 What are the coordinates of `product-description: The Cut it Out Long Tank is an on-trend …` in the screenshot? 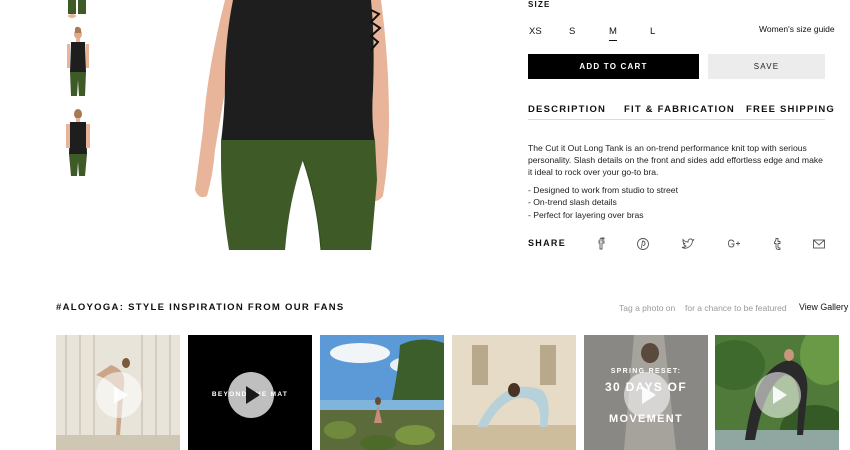 It's located at (675, 160).